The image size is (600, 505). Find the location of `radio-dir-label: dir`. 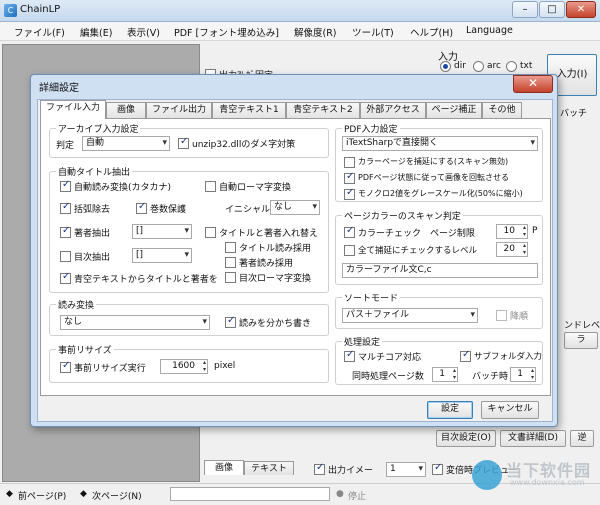

radio-dir-label: dir is located at coordinates (460, 66).